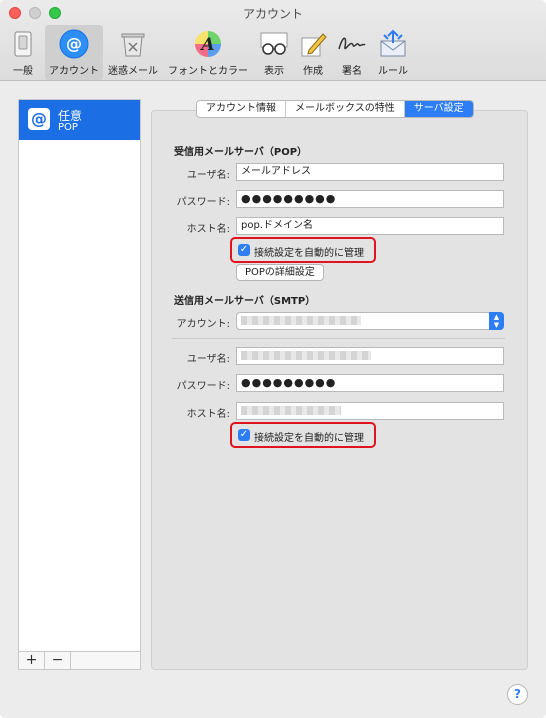 The height and width of the screenshot is (718, 546). I want to click on toolbar-item-rules: ルール, so click(393, 52).